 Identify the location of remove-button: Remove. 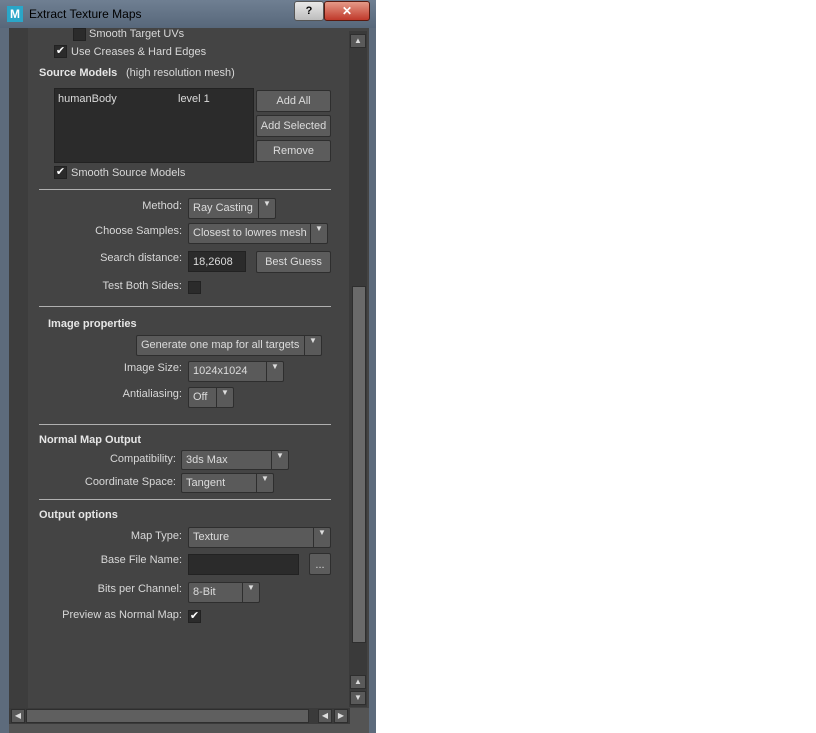
(293, 151).